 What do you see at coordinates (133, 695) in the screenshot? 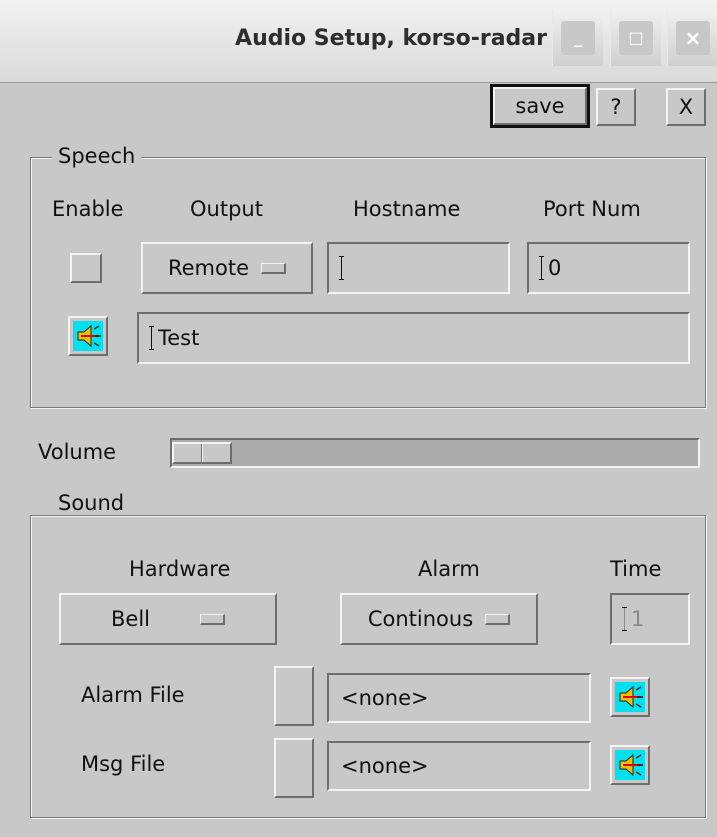
I see `alarm-file-label: Alarm File` at bounding box center [133, 695].